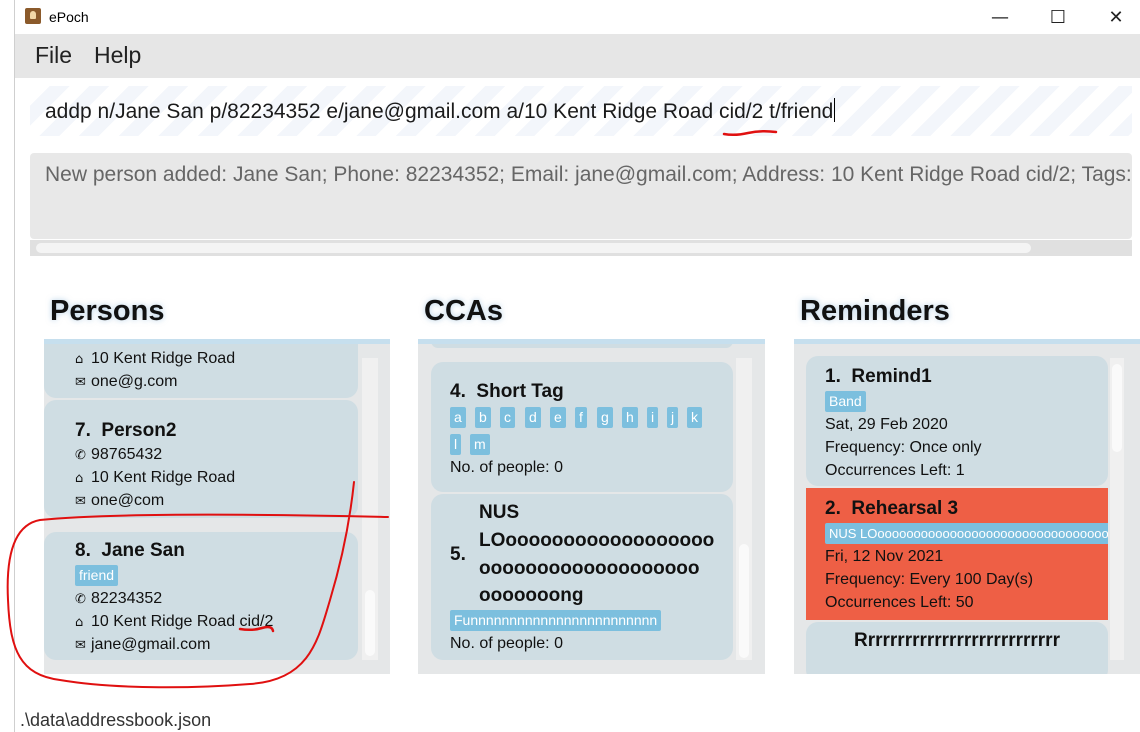 The width and height of the screenshot is (1140, 732). I want to click on reminder-name: Remind1, so click(891, 376).